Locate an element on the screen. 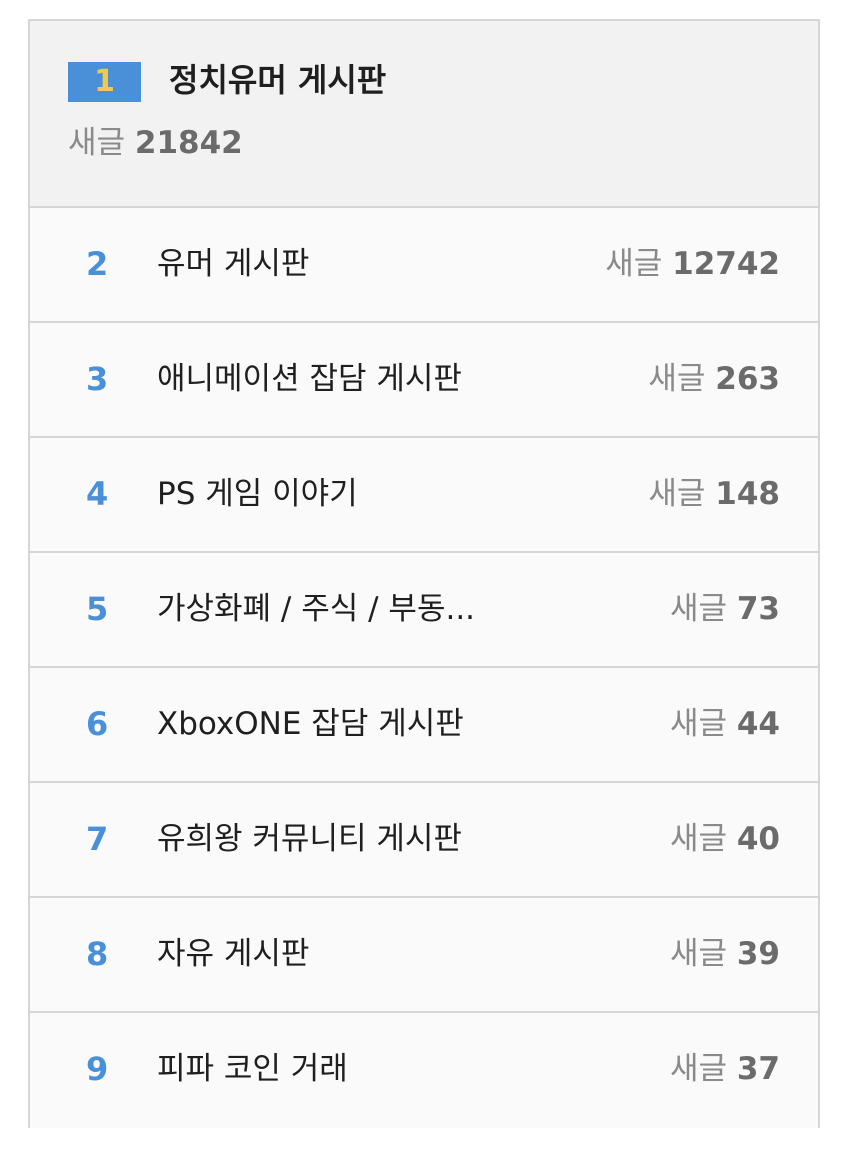 The image size is (857, 1161). ranking-item: 3 애니메이션 잡담 게시판 새글 263 is located at coordinates (424, 380).